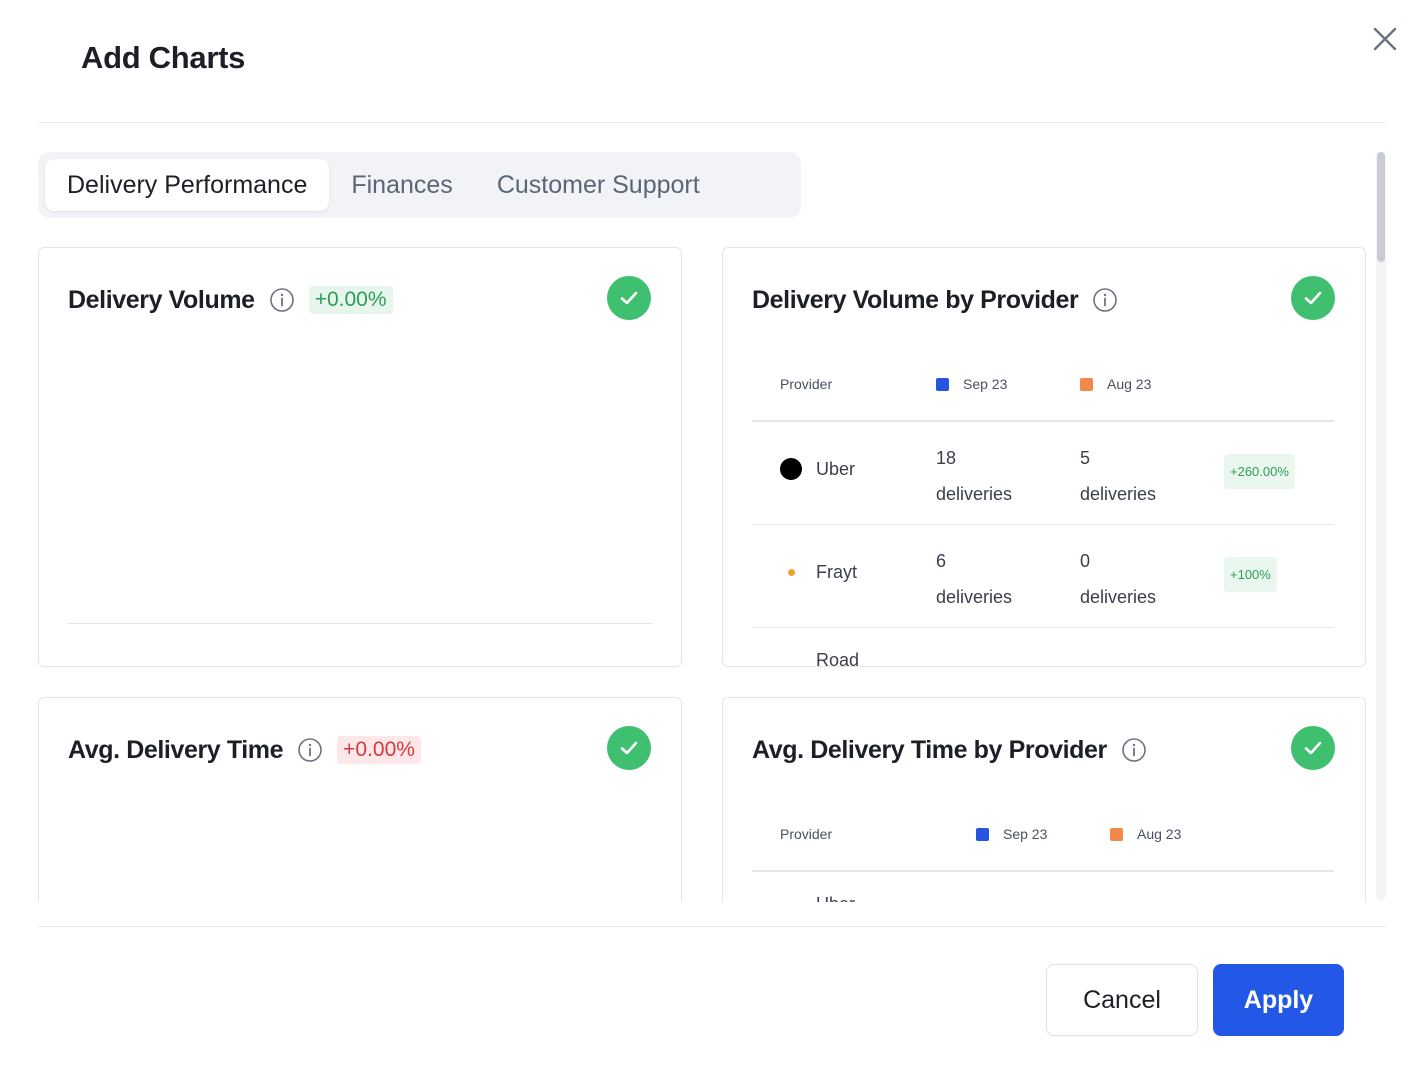  I want to click on current-count: 18, so click(946, 458).